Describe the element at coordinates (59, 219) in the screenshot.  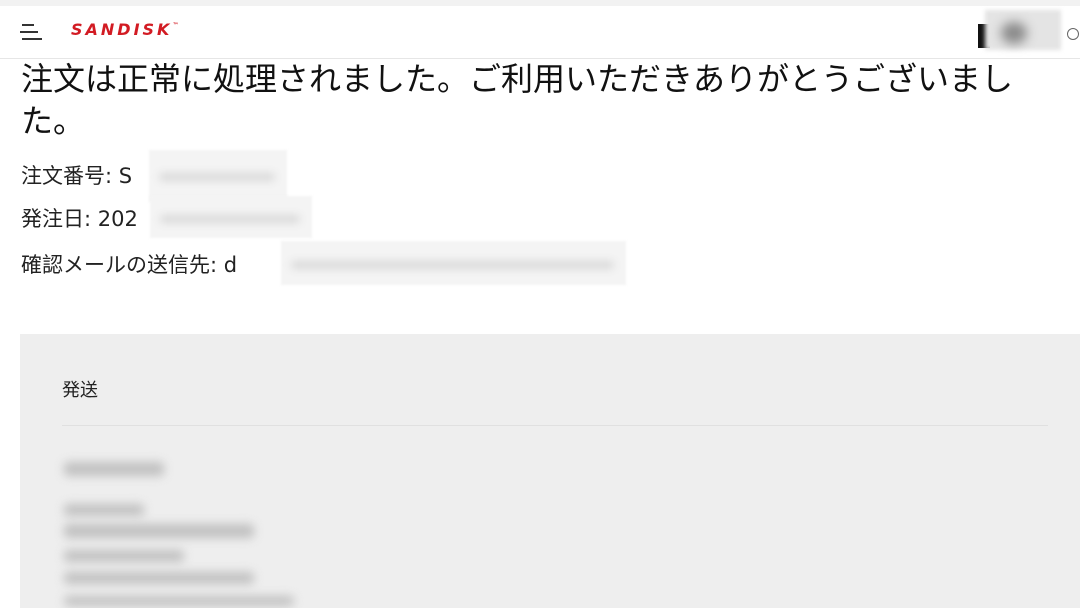
I see `order-date-label: 発注日:` at that location.